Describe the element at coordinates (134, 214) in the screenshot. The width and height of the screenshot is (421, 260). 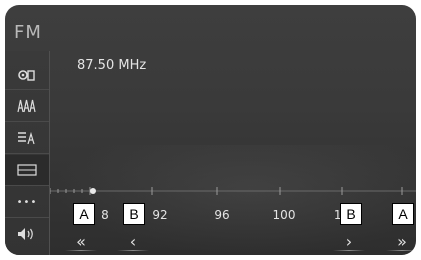
I see `callout-b-left: B` at that location.